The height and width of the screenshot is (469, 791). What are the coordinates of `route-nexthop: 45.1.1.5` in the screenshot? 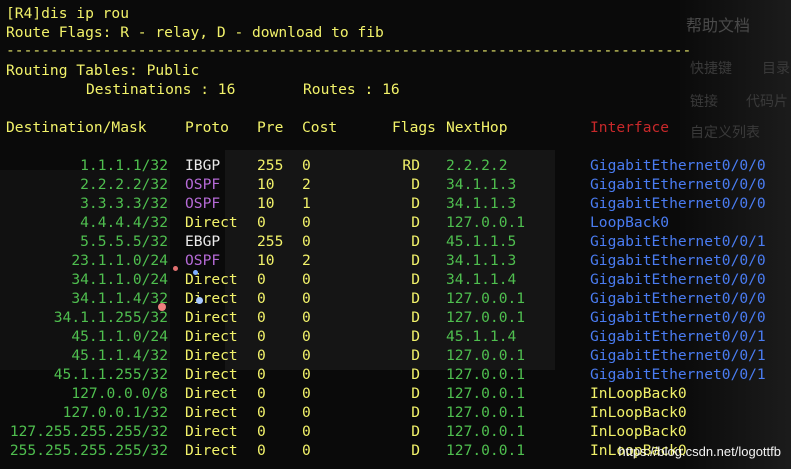 It's located at (481, 241).